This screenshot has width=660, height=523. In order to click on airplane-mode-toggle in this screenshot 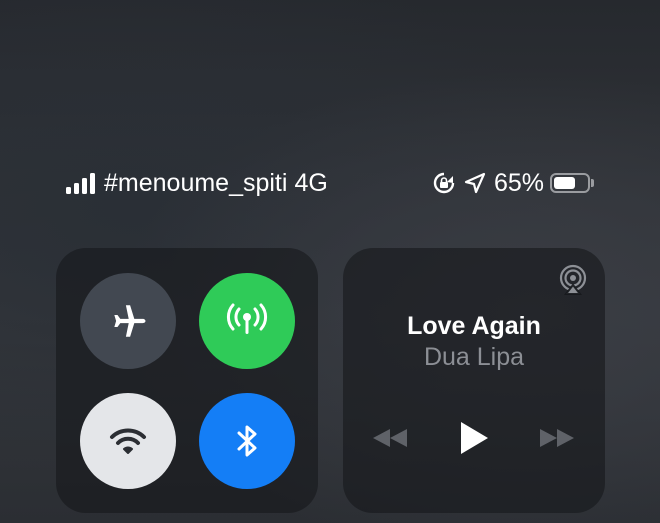, I will do `click(128, 321)`.